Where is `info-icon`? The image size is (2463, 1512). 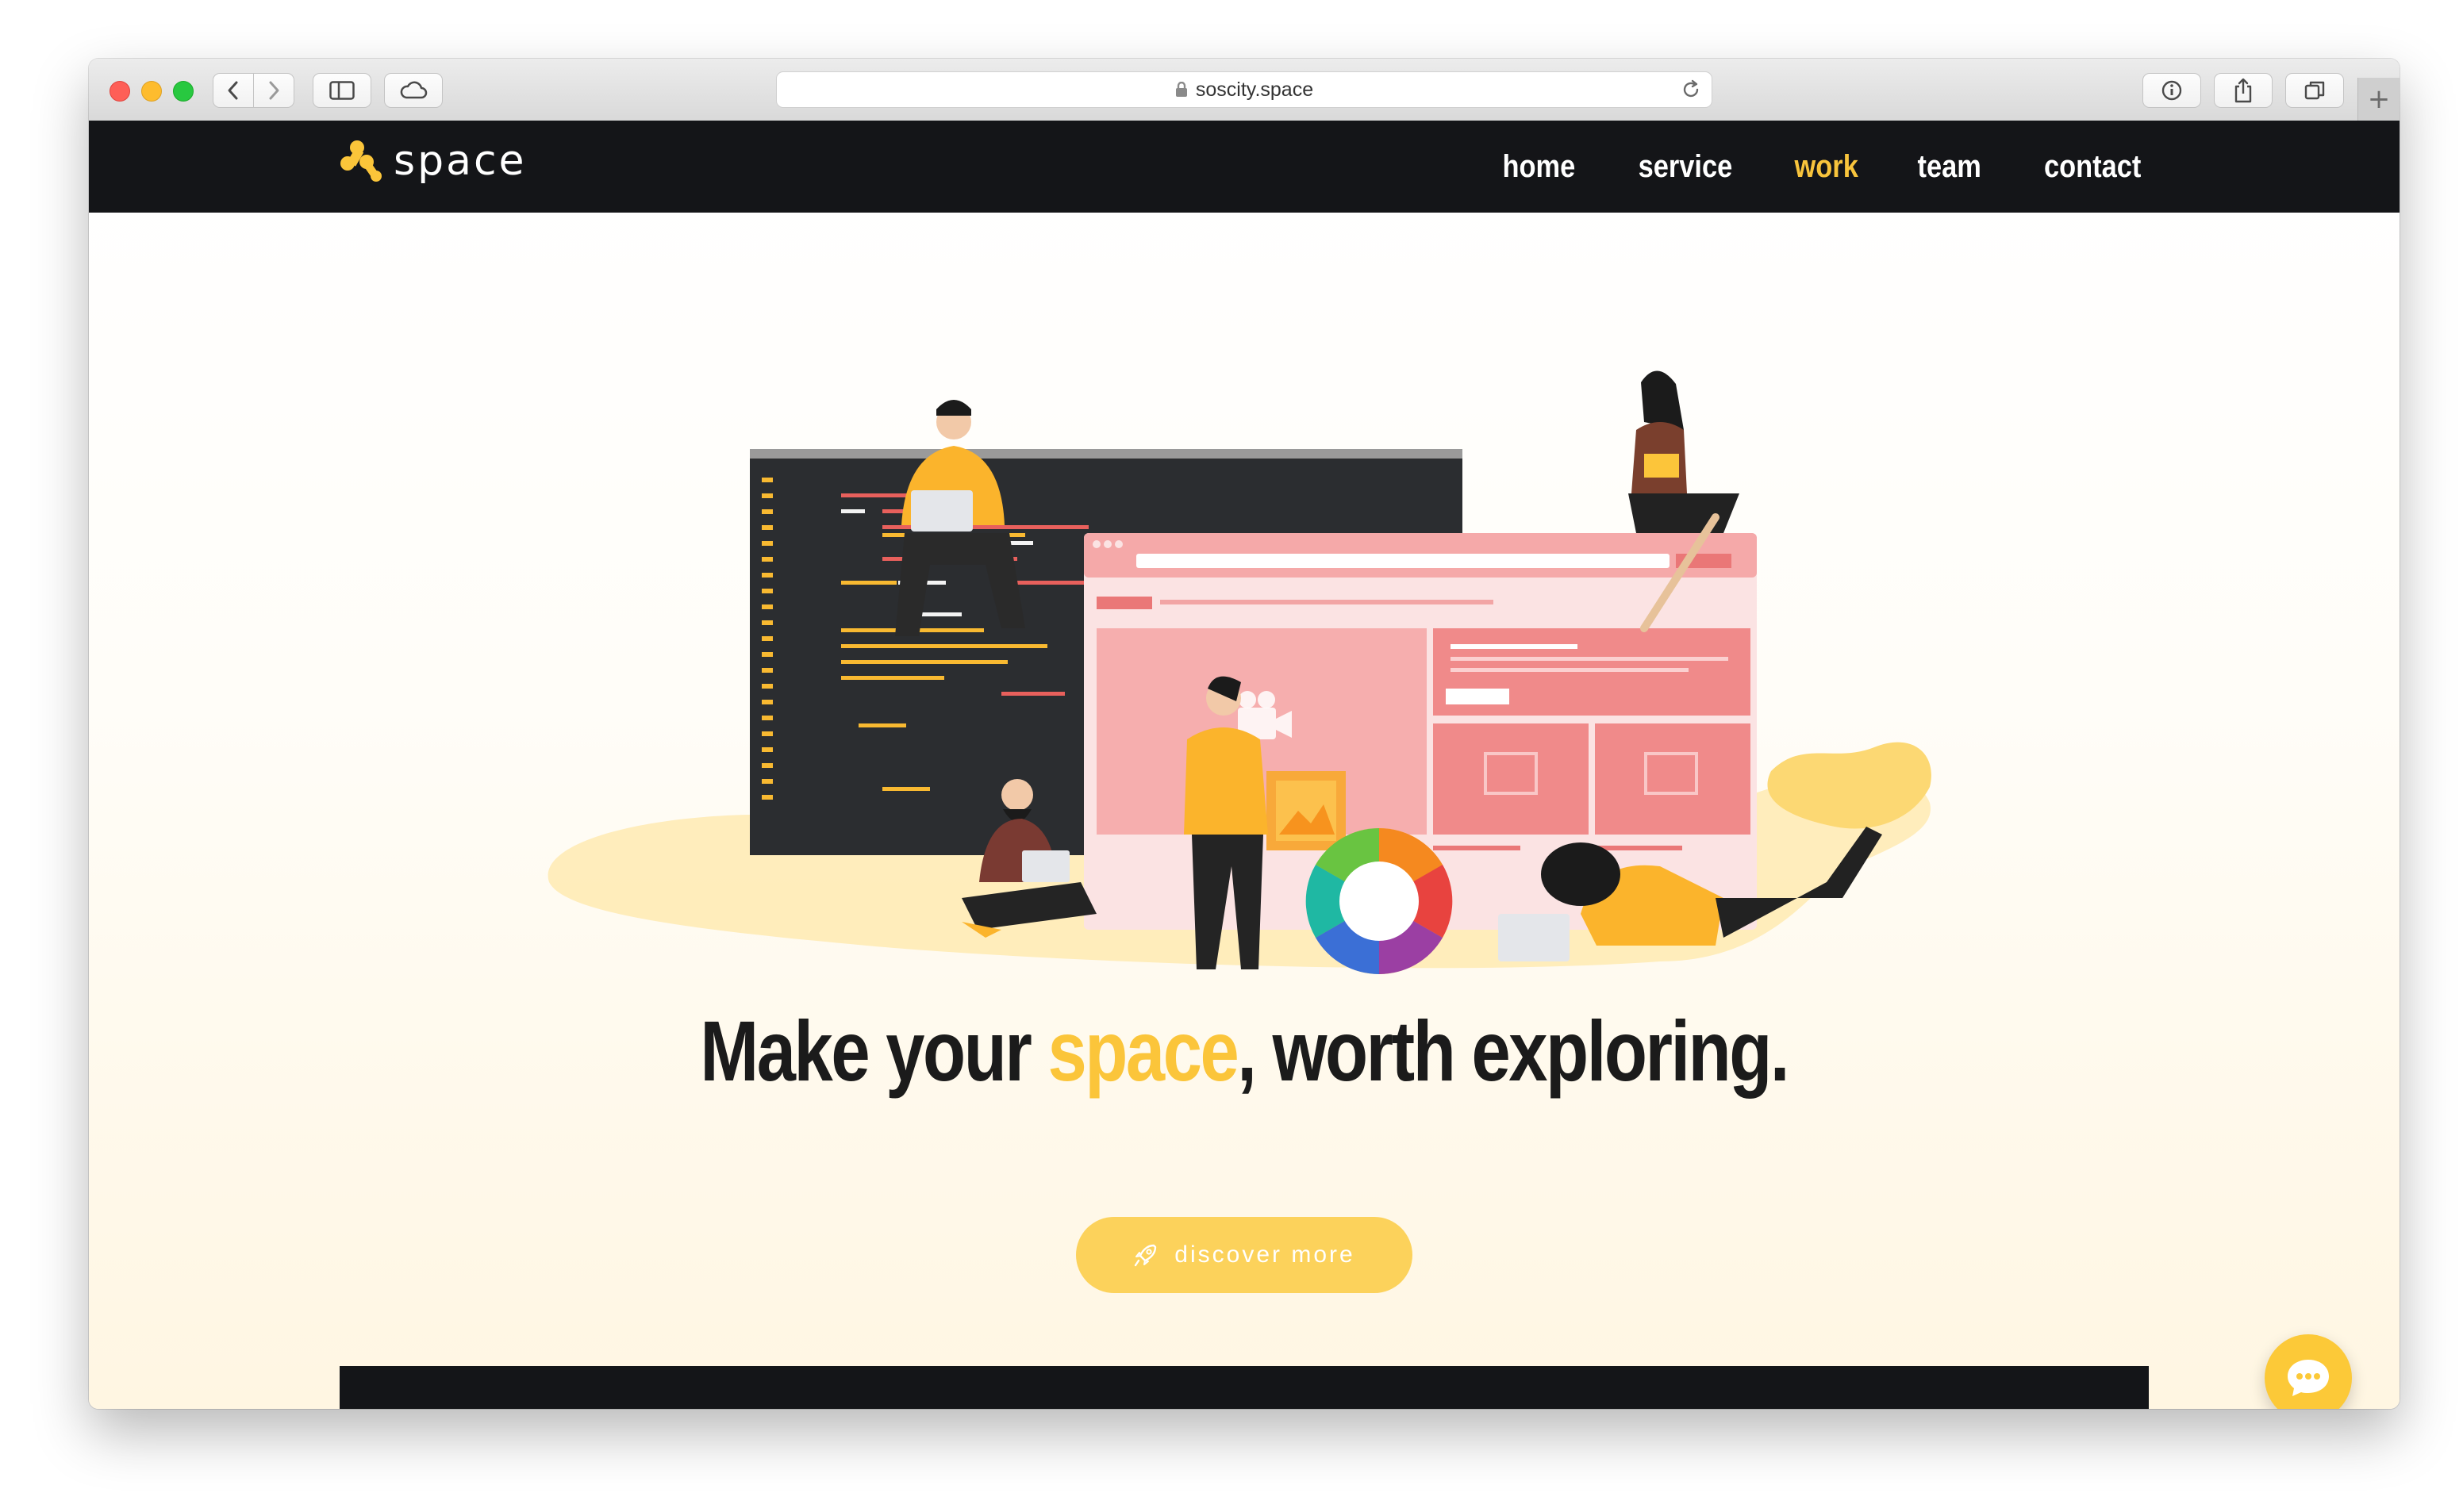
info-icon is located at coordinates (2171, 91).